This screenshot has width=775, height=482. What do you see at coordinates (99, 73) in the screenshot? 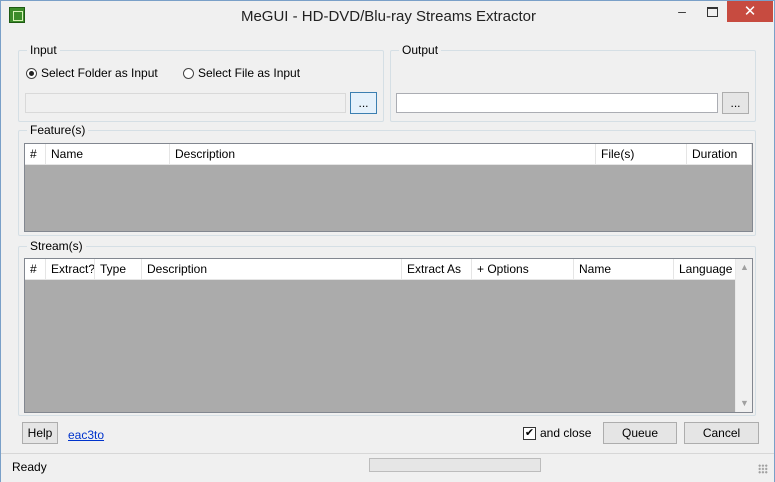
I see `select-folder-label: Select Folder as Input` at bounding box center [99, 73].